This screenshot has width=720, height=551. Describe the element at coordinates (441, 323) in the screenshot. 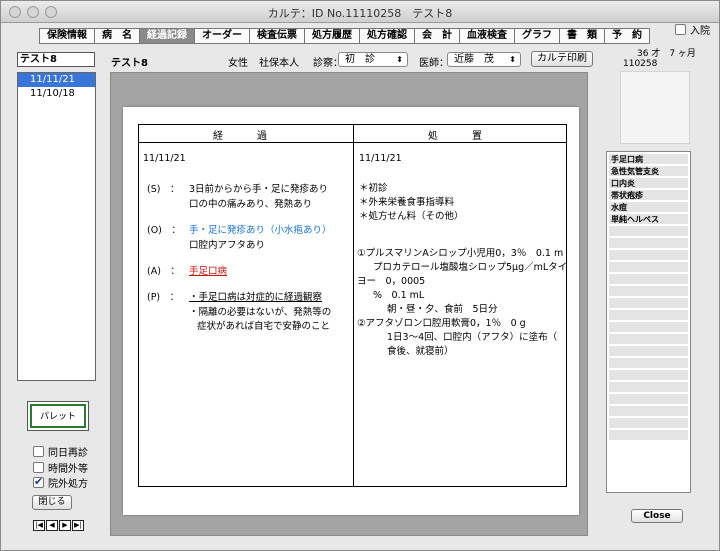

I see `treatment-line: ②アフタゾロン口腔用軟膏0，1％ 0 g` at that location.